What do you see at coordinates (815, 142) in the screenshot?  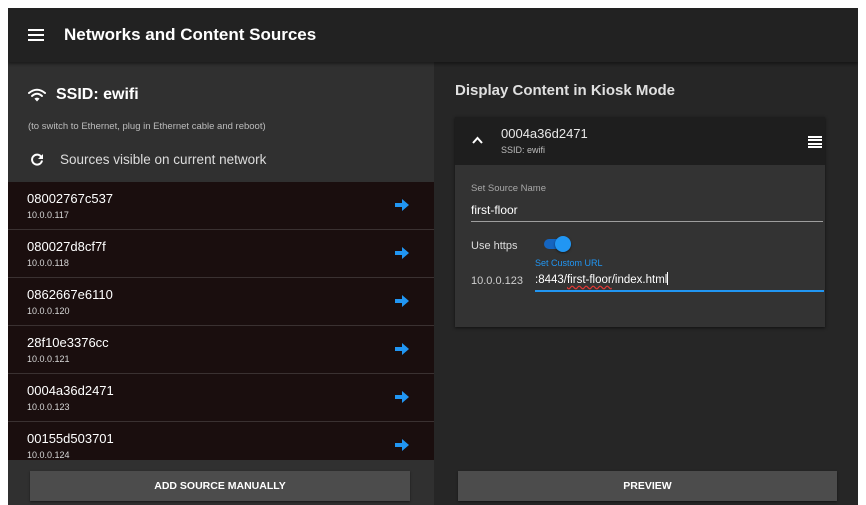 I see `menu-icon` at bounding box center [815, 142].